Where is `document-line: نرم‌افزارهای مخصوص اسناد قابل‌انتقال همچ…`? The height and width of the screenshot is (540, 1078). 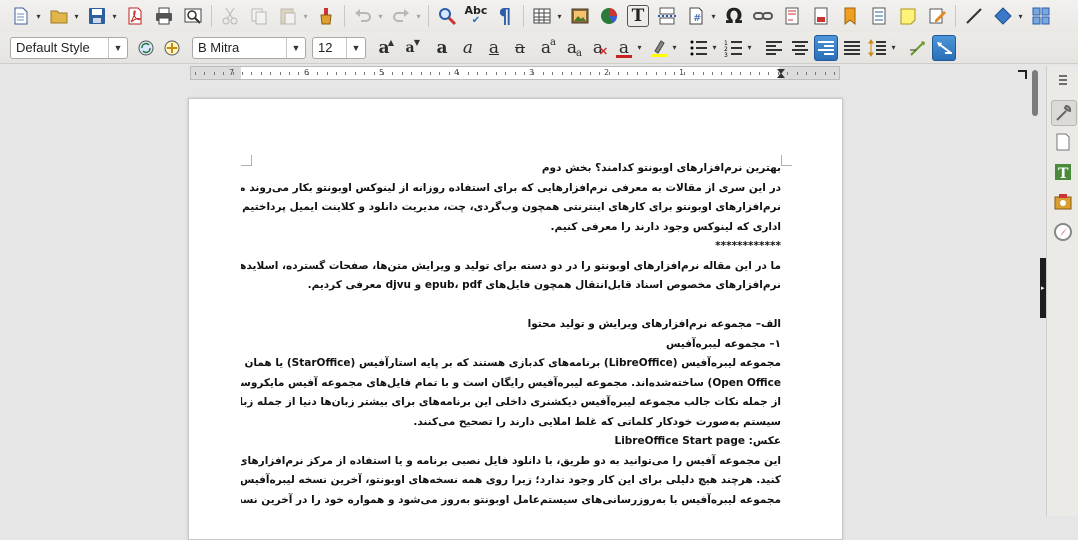 document-line: نرم‌افزارهای مخصوص اسناد قابل‌انتقال همچ… is located at coordinates (511, 286).